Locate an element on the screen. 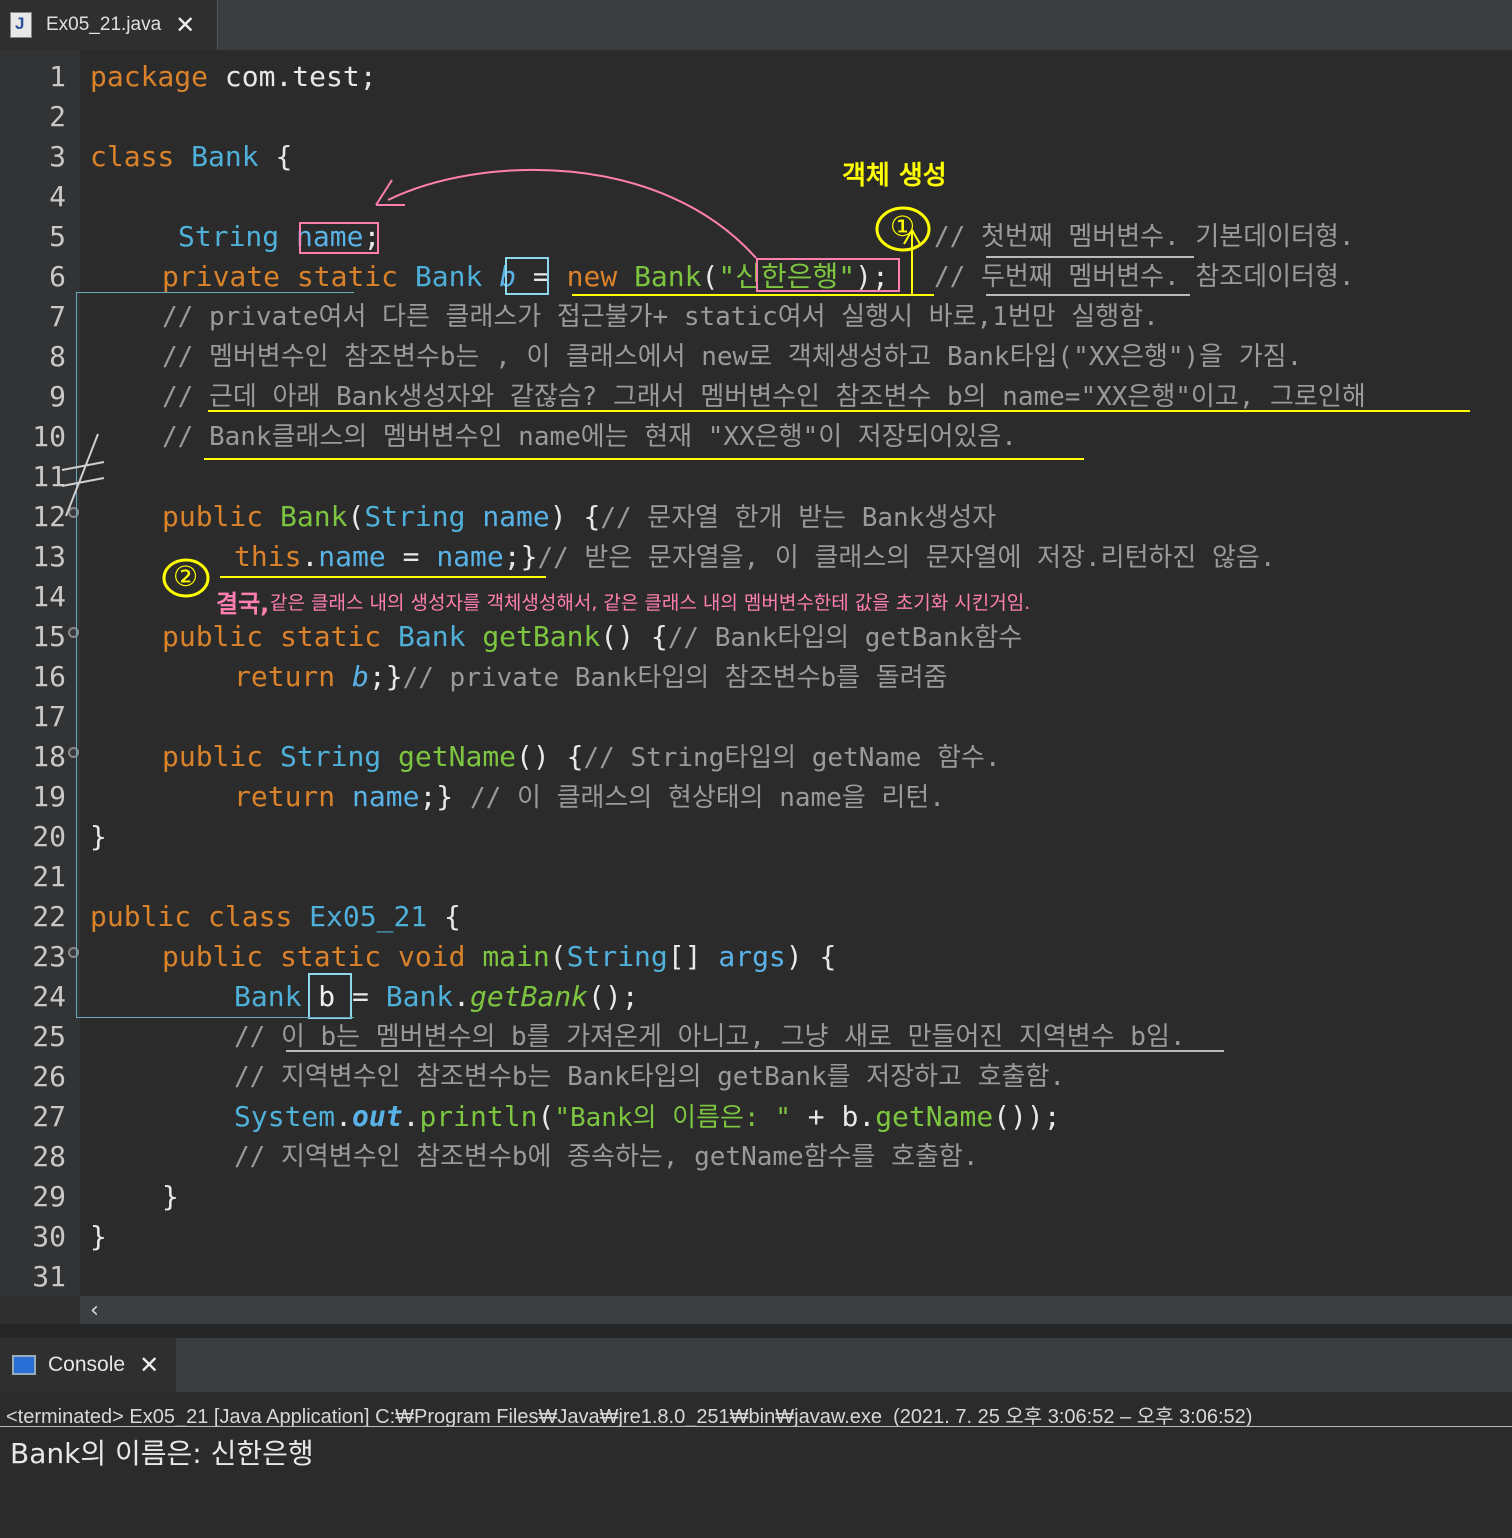 The width and height of the screenshot is (1512, 1538). not-equal-mark-icon is located at coordinates (83, 475).